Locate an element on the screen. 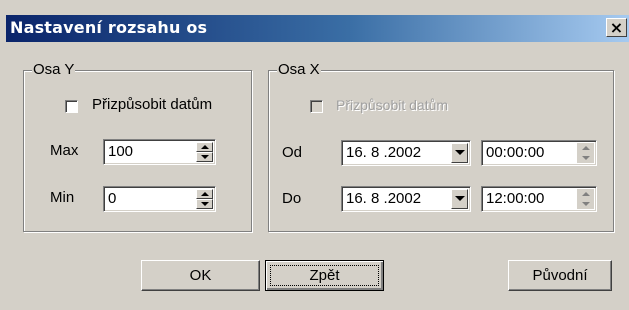  back-button: Zpět is located at coordinates (324, 275).